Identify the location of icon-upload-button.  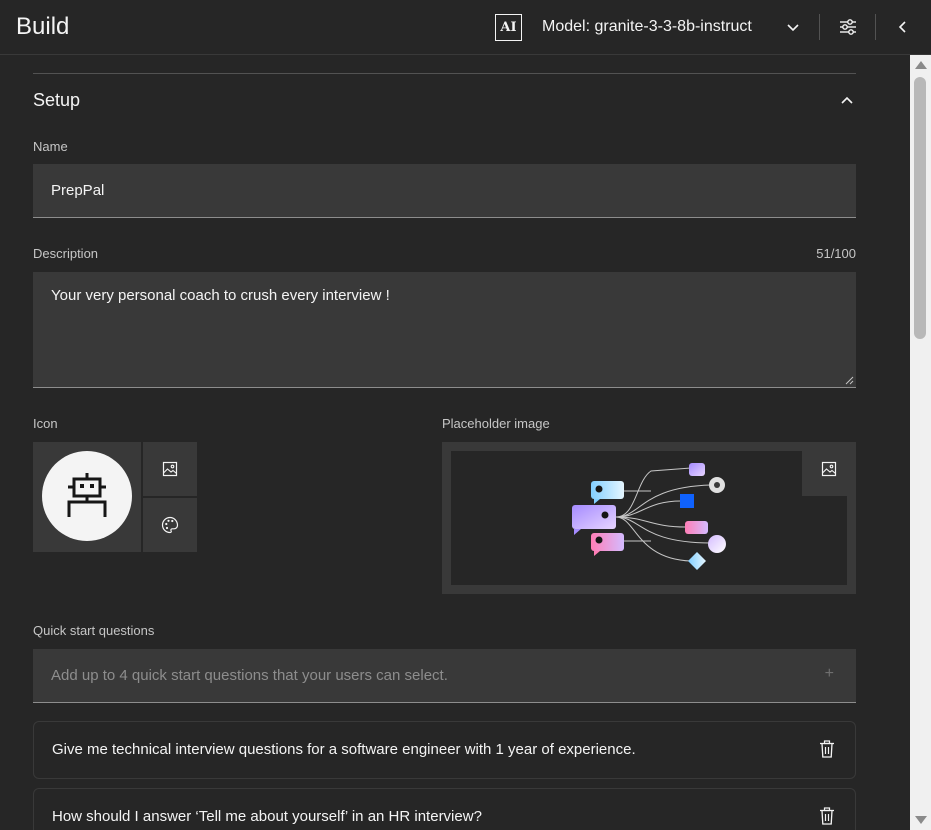
(170, 469).